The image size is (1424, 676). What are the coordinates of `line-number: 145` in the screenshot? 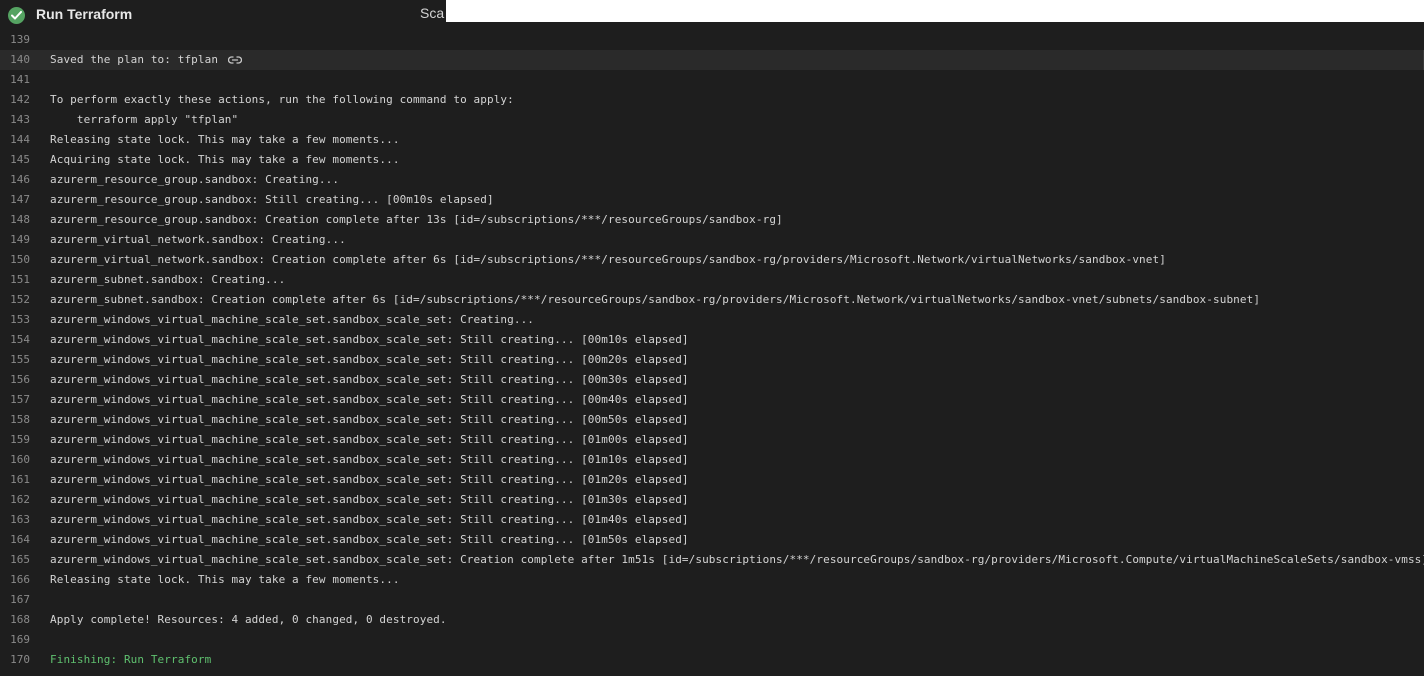 It's located at (15, 160).